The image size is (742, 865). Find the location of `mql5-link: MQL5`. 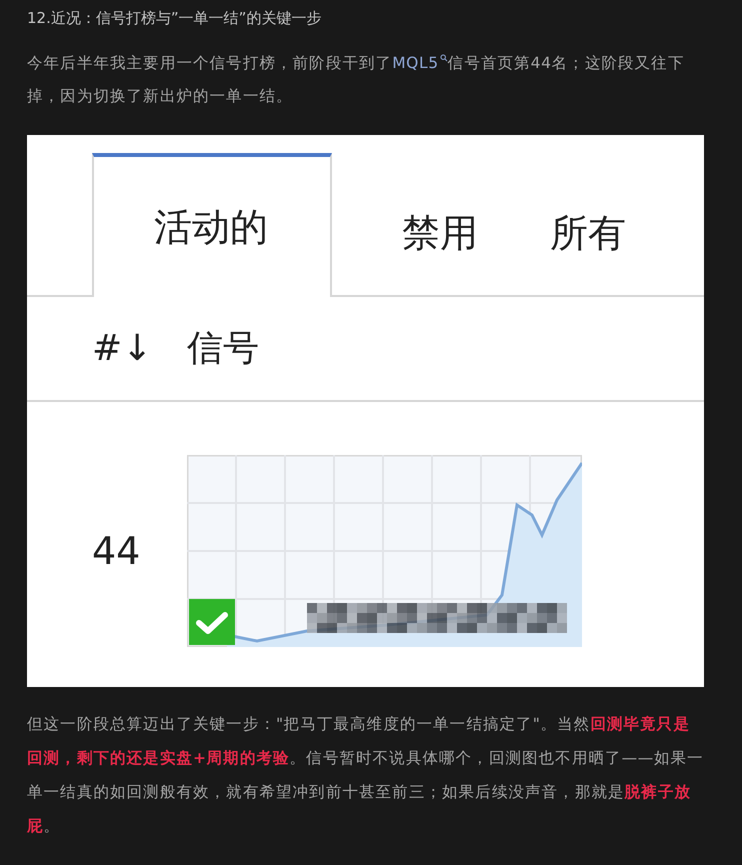

mql5-link: MQL5 is located at coordinates (420, 63).